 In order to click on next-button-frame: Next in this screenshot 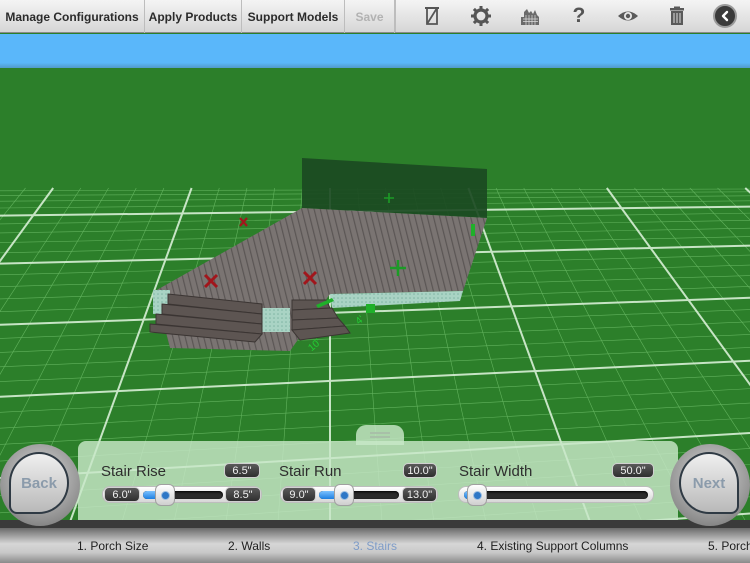, I will do `click(710, 485)`.